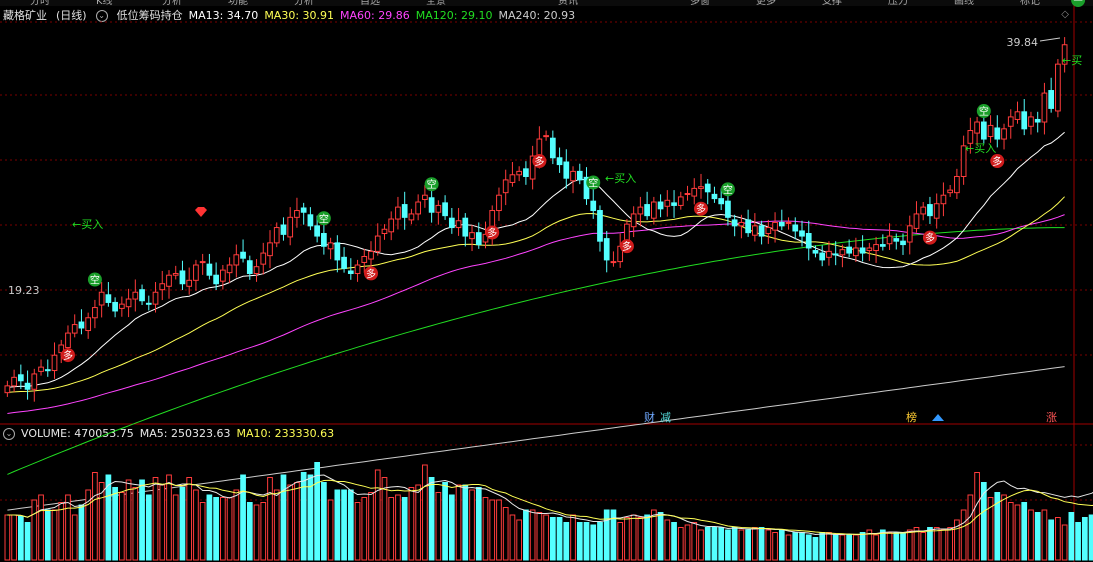 Image resolution: width=1093 pixels, height=562 pixels. I want to click on gem-icon, so click(201, 212).